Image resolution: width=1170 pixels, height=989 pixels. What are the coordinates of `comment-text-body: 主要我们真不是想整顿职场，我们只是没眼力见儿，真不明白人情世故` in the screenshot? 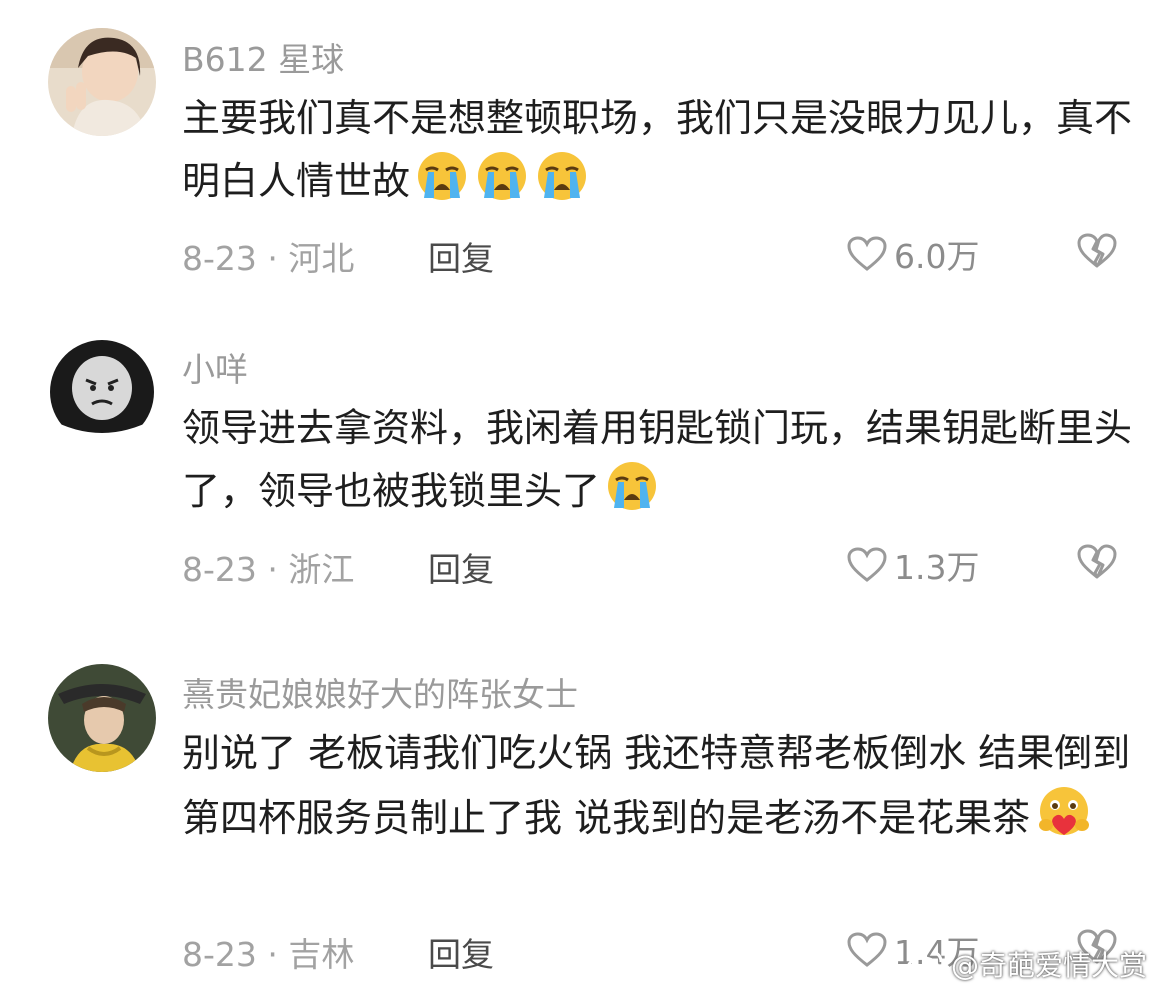 It's located at (657, 149).